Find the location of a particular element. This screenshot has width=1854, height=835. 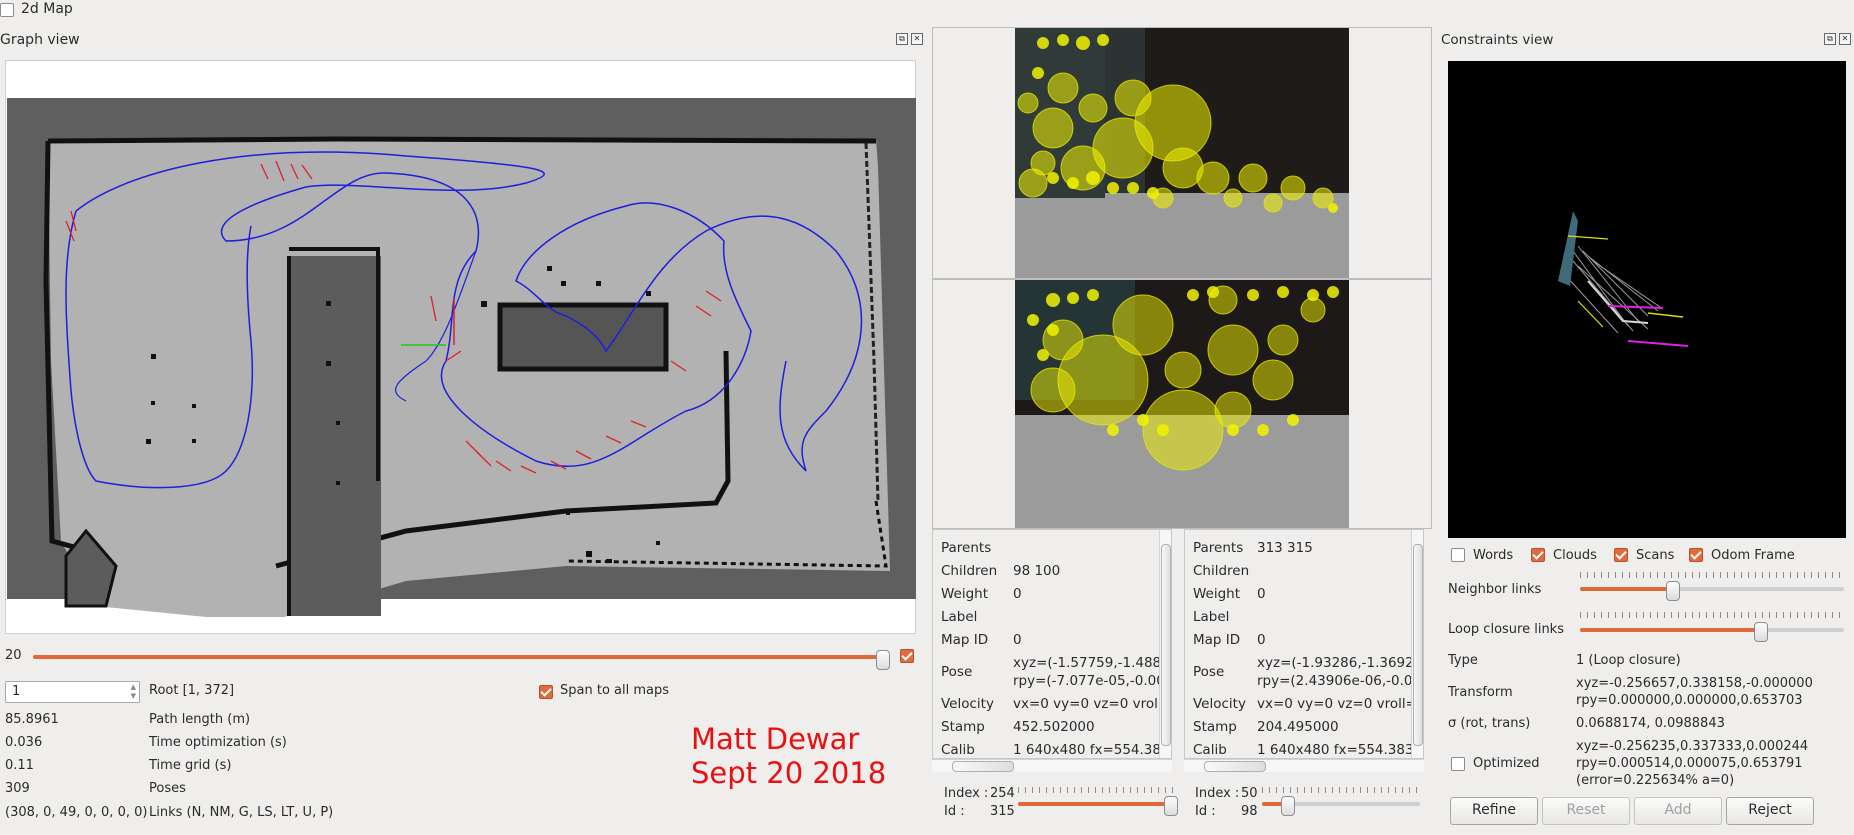

clouds-label: Clouds is located at coordinates (1575, 555).